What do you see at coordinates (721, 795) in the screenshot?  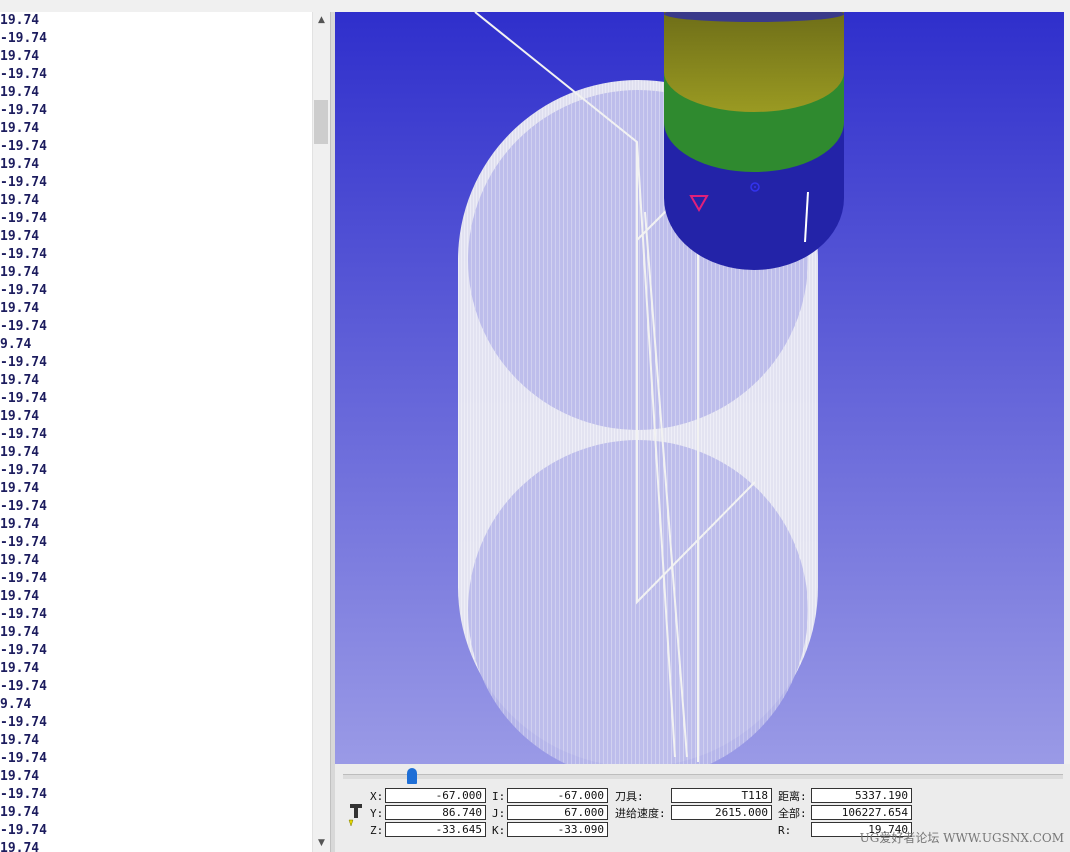 I see `tool-value-field: T118` at bounding box center [721, 795].